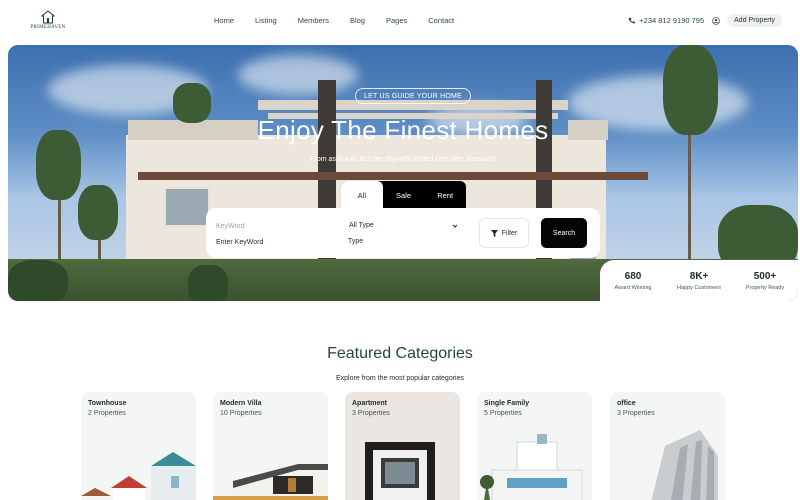 The image size is (800, 500). I want to click on stat-value: 500+, so click(765, 276).